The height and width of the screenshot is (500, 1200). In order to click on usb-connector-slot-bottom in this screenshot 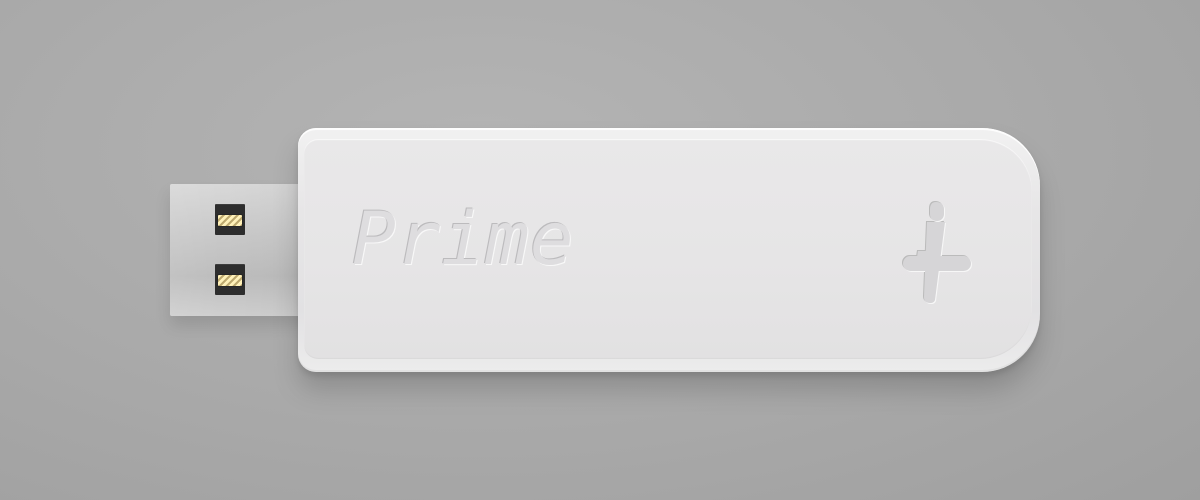, I will do `click(230, 279)`.